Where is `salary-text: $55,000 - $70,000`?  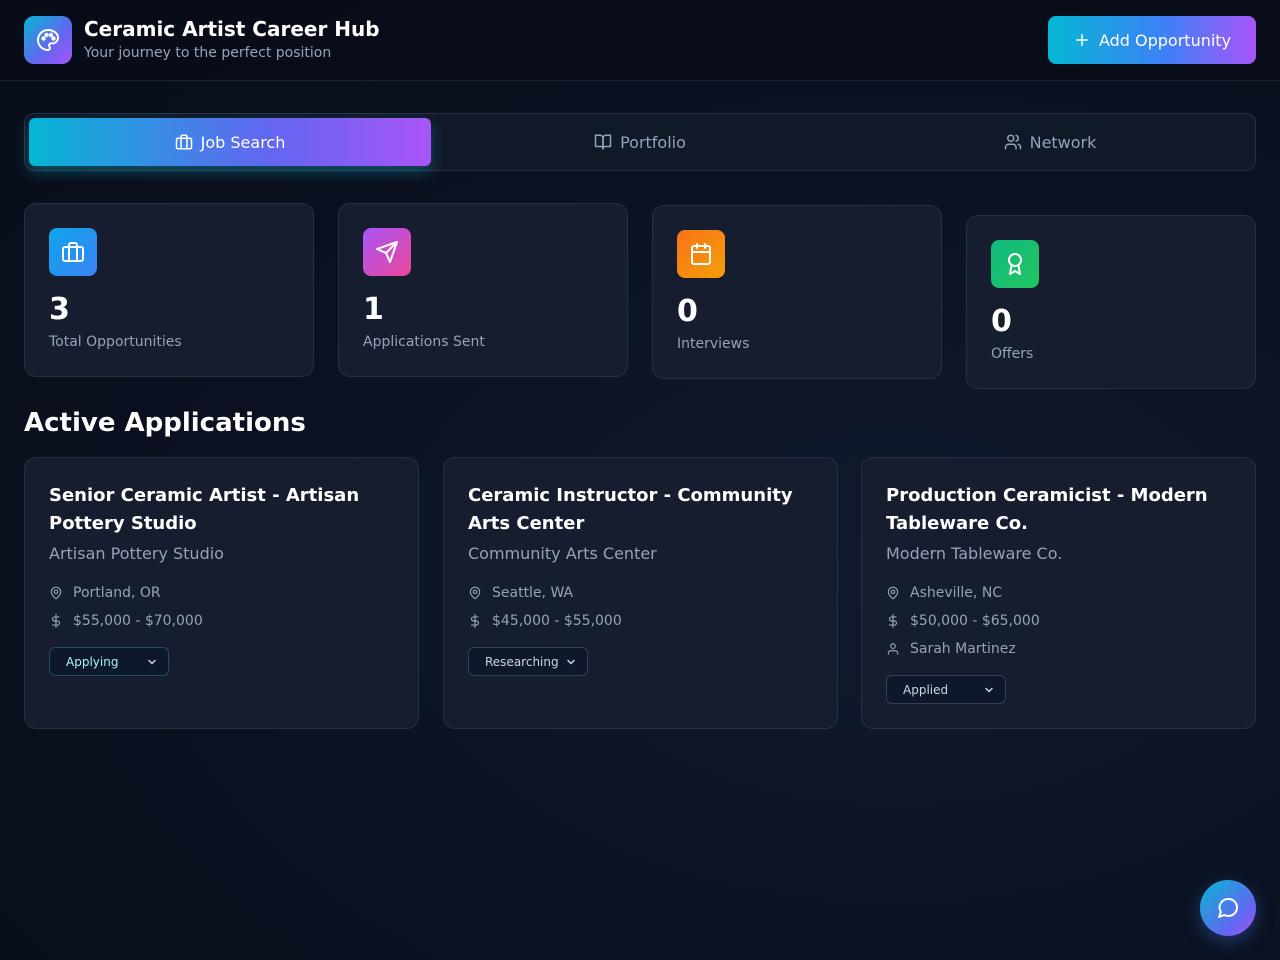 salary-text: $55,000 - $70,000 is located at coordinates (138, 621).